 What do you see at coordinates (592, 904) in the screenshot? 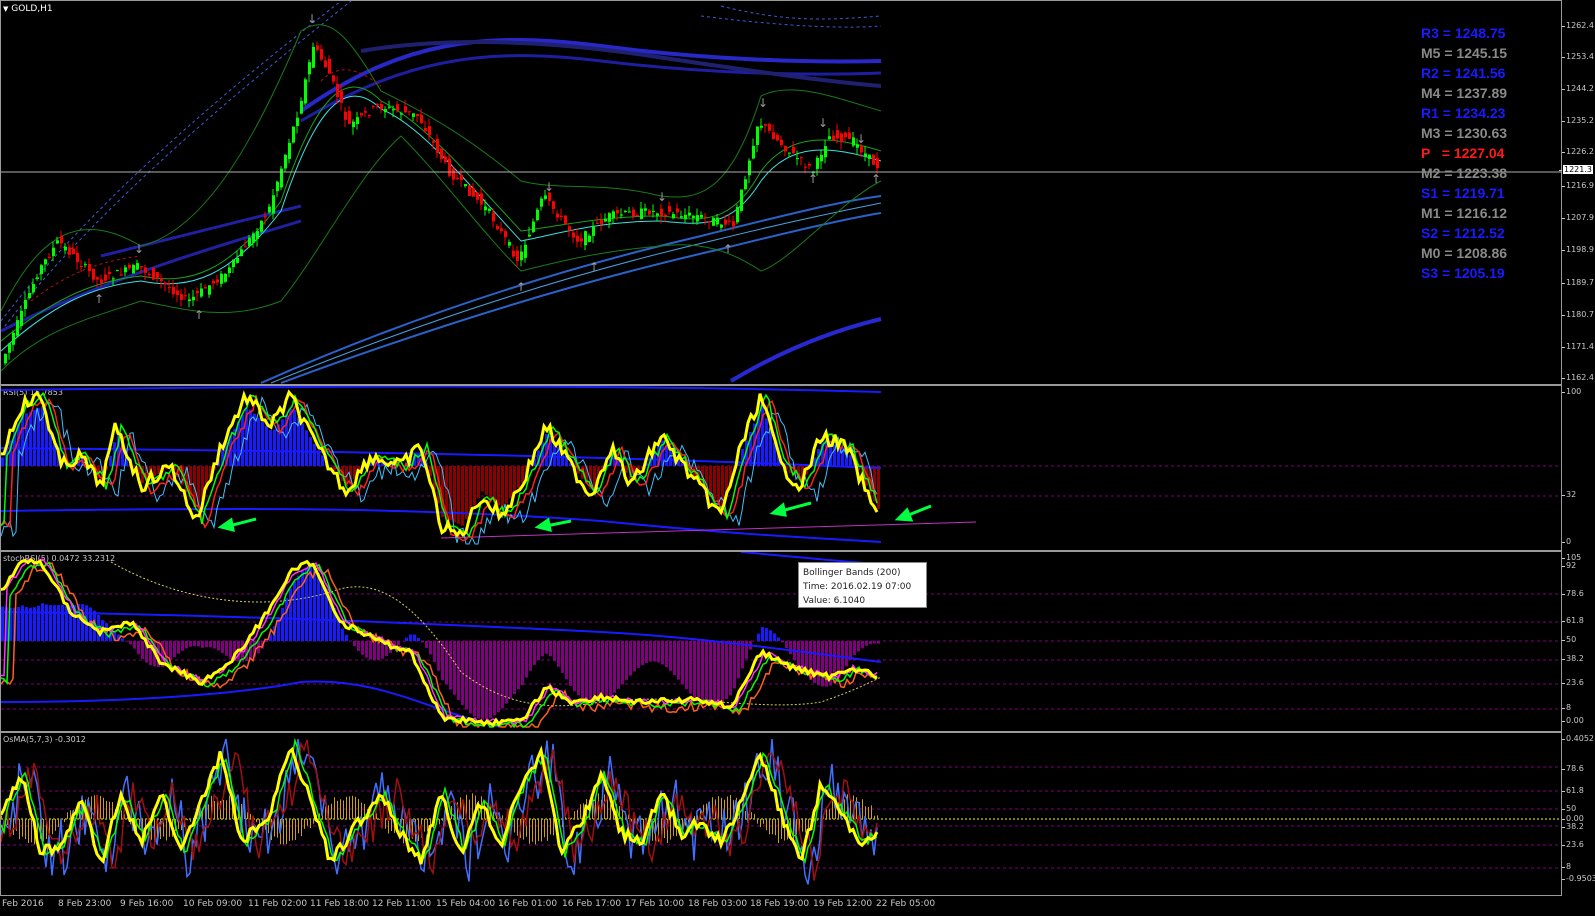
I see `time-axis-label: 16 Feb 17:00` at bounding box center [592, 904].